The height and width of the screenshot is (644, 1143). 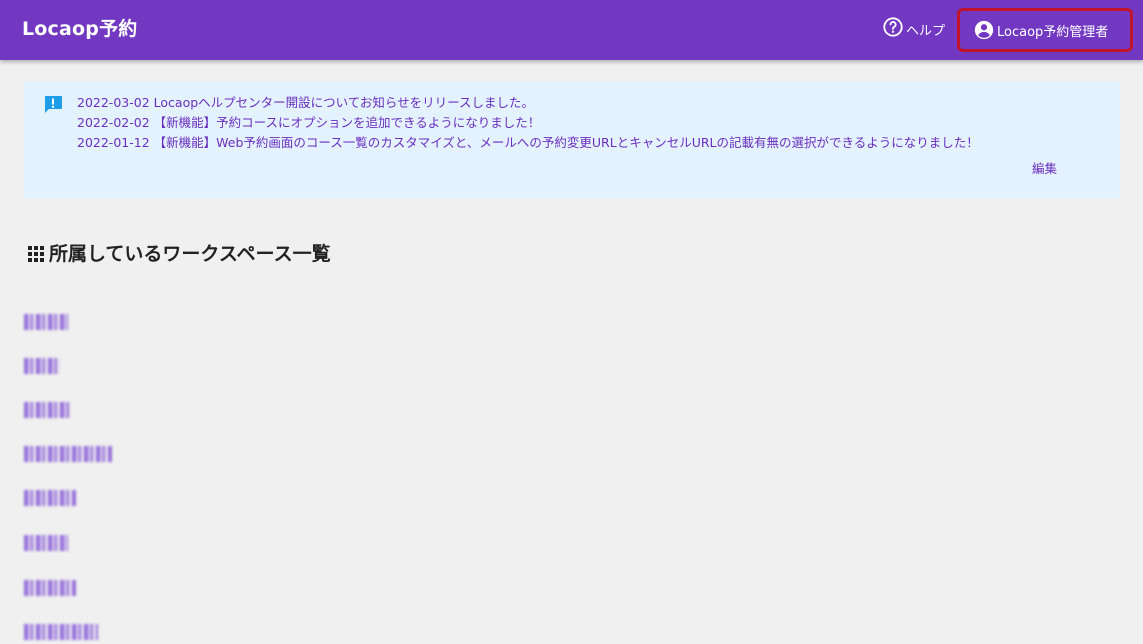 I want to click on app-title: Locaop予約, so click(x=80, y=29).